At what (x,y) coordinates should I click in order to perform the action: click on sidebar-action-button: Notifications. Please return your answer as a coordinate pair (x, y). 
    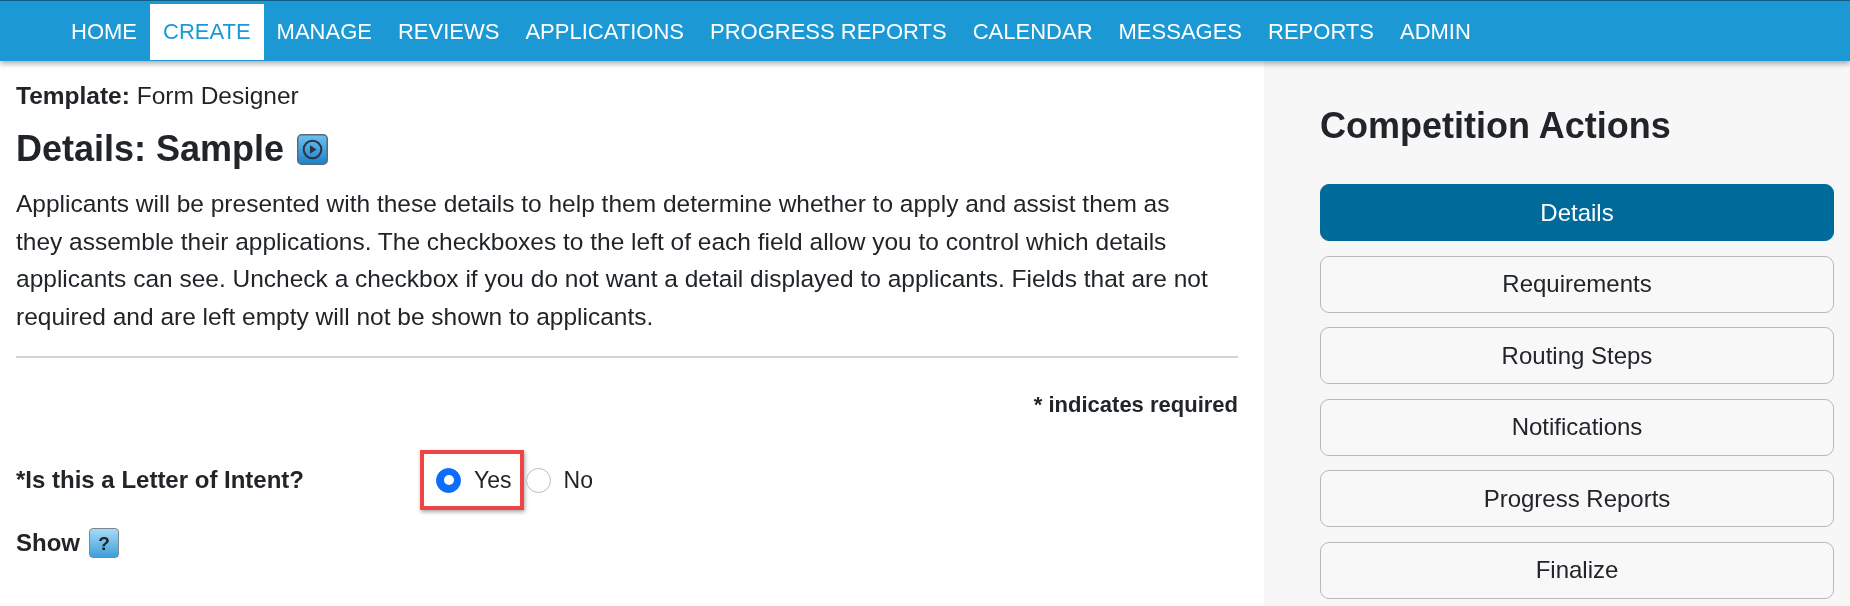
    Looking at the image, I should click on (1577, 427).